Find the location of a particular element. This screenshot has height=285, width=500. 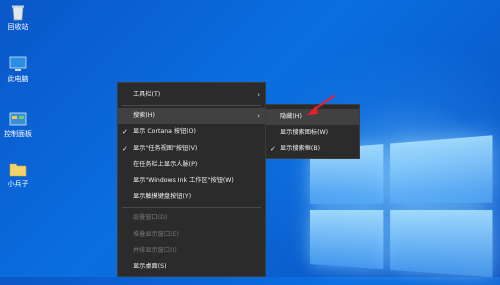

folder-icon is located at coordinates (18, 169).